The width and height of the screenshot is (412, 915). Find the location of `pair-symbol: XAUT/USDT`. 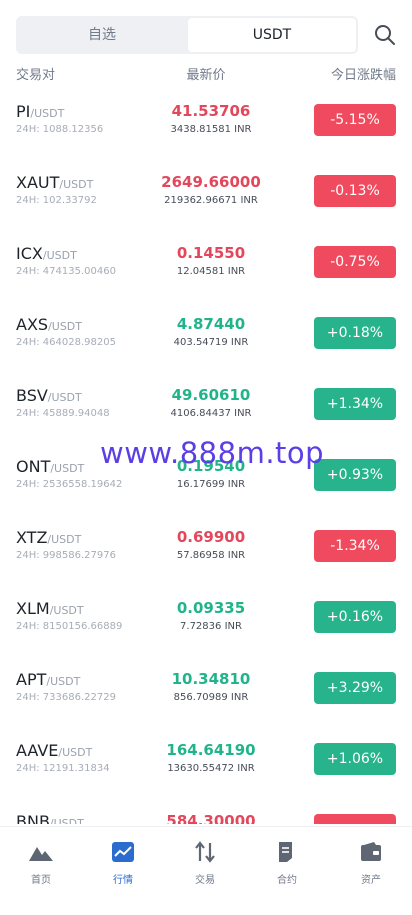

pair-symbol: XAUT/USDT is located at coordinates (54, 182).